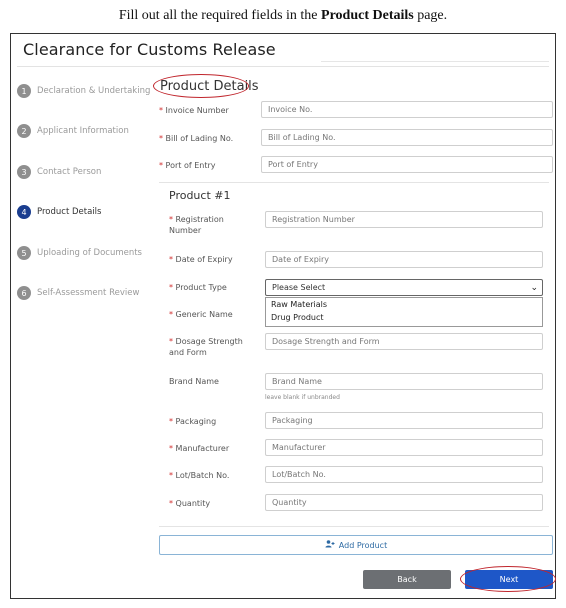 Image resolution: width=566 pixels, height=608 pixels. I want to click on step-label: Self-Assessment Review, so click(88, 293).